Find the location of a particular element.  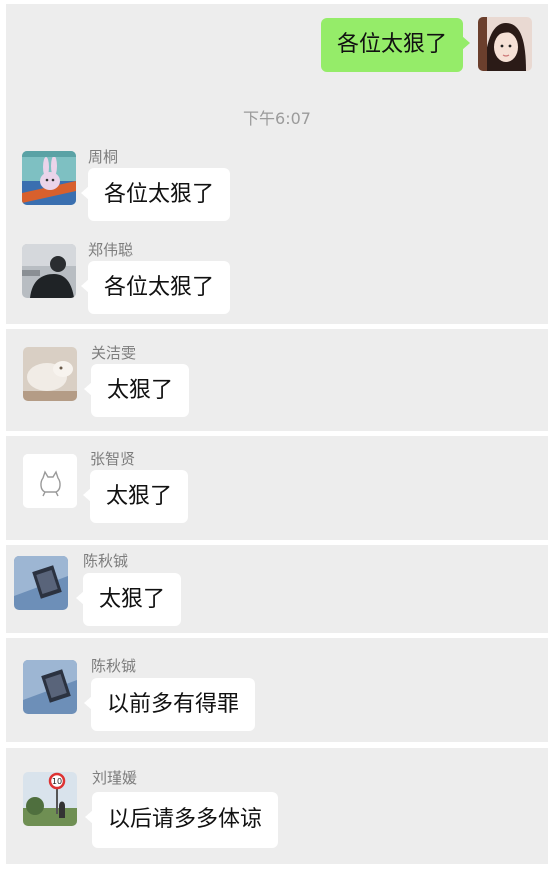

speed-sign-photo-icon: 10 is located at coordinates (50, 799).